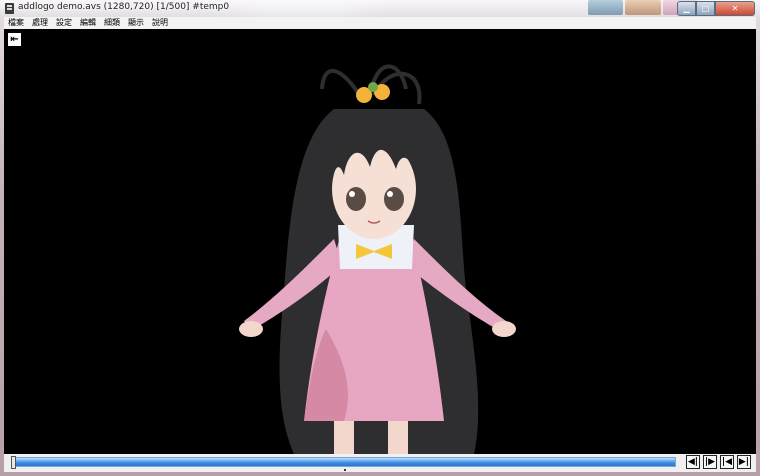 This screenshot has height=476, width=760. What do you see at coordinates (686, 8) in the screenshot?
I see `minimize-button: ▁` at bounding box center [686, 8].